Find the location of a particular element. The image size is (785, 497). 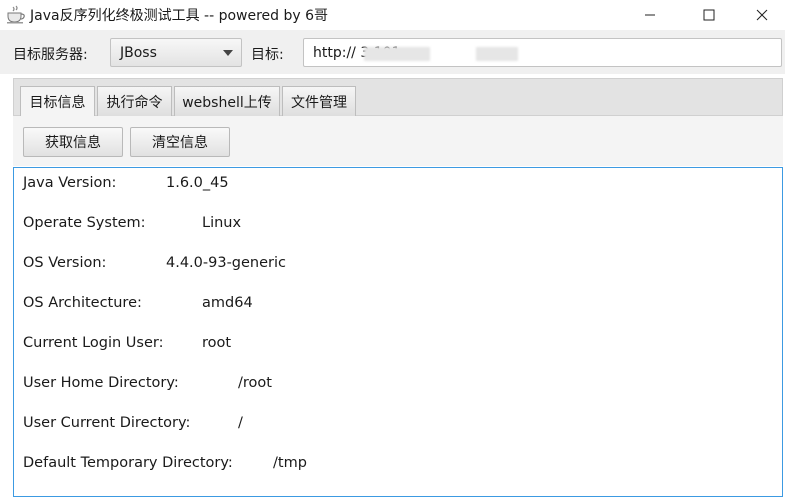

tab-file-management: 文件管理 is located at coordinates (319, 101).